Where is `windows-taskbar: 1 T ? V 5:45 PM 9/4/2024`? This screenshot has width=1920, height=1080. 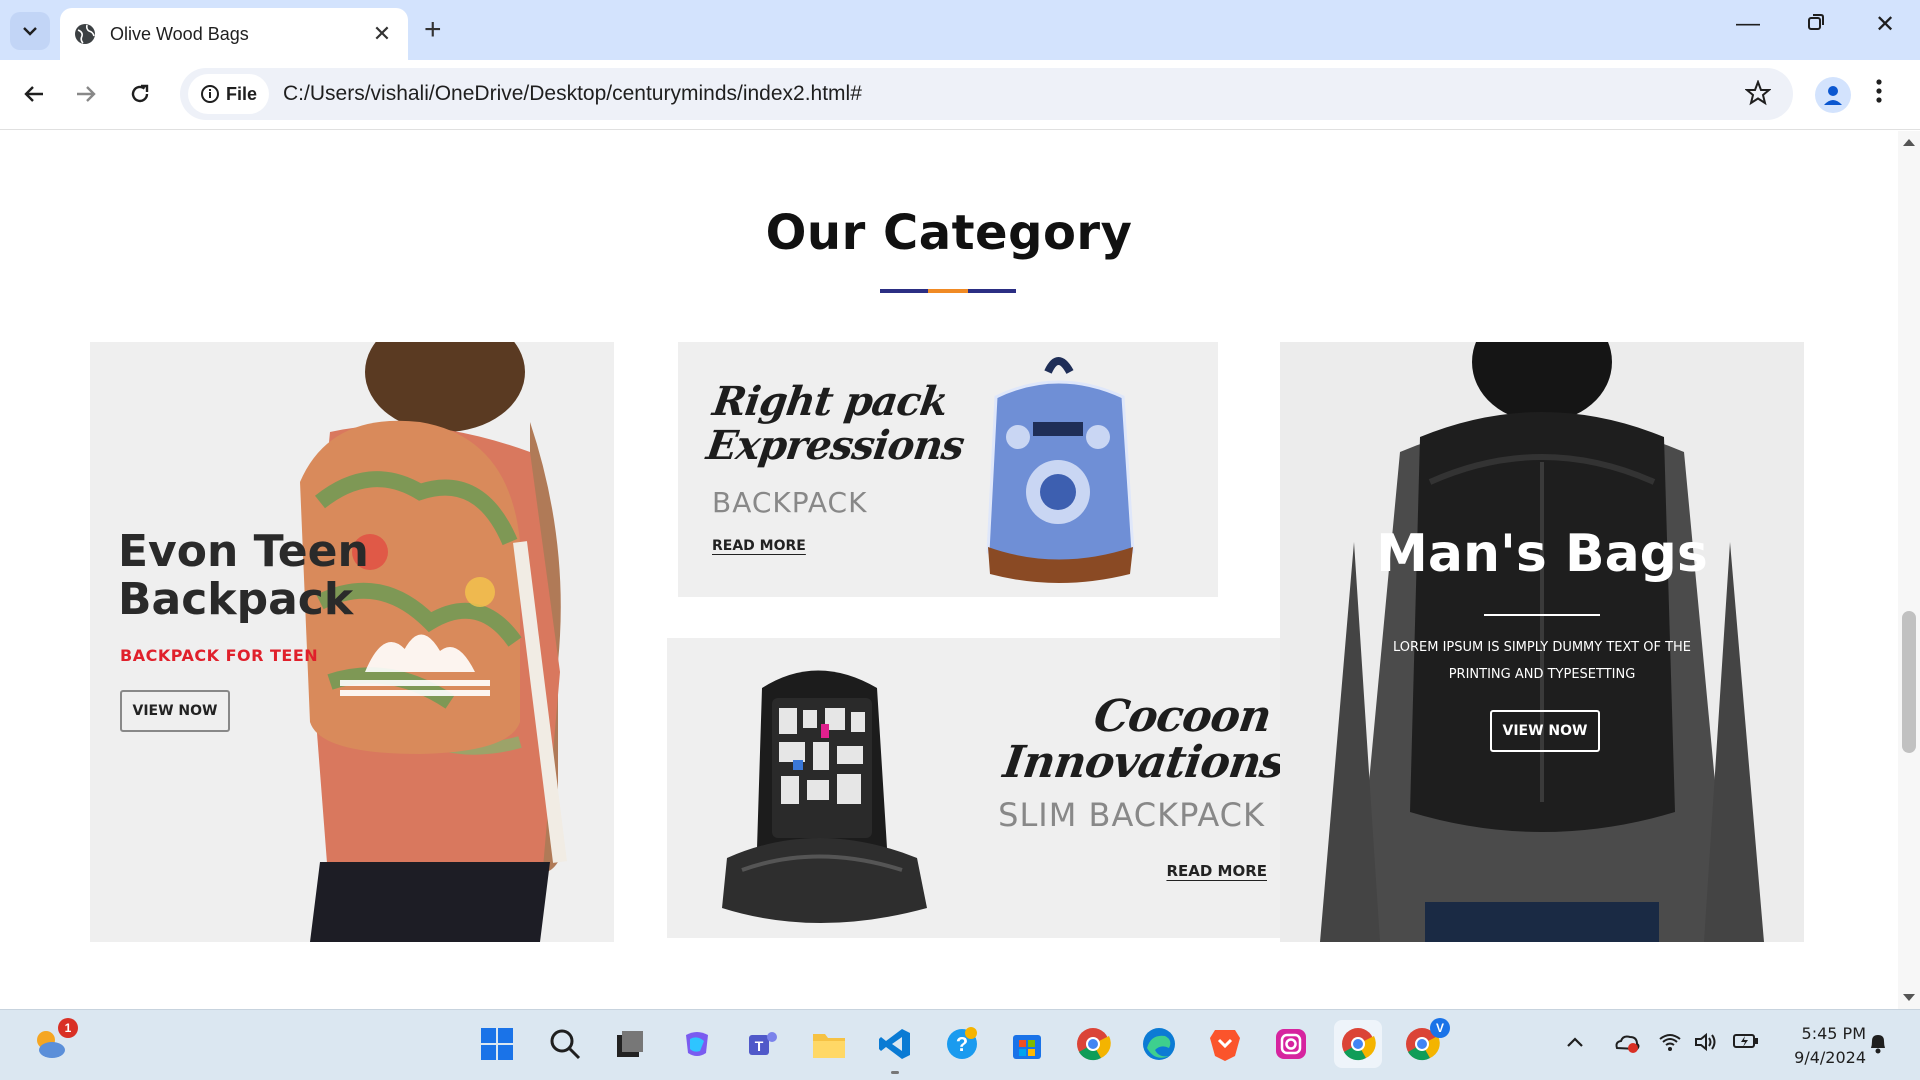
windows-taskbar: 1 T ? V 5:45 PM 9/4/2024 is located at coordinates (960, 1044).